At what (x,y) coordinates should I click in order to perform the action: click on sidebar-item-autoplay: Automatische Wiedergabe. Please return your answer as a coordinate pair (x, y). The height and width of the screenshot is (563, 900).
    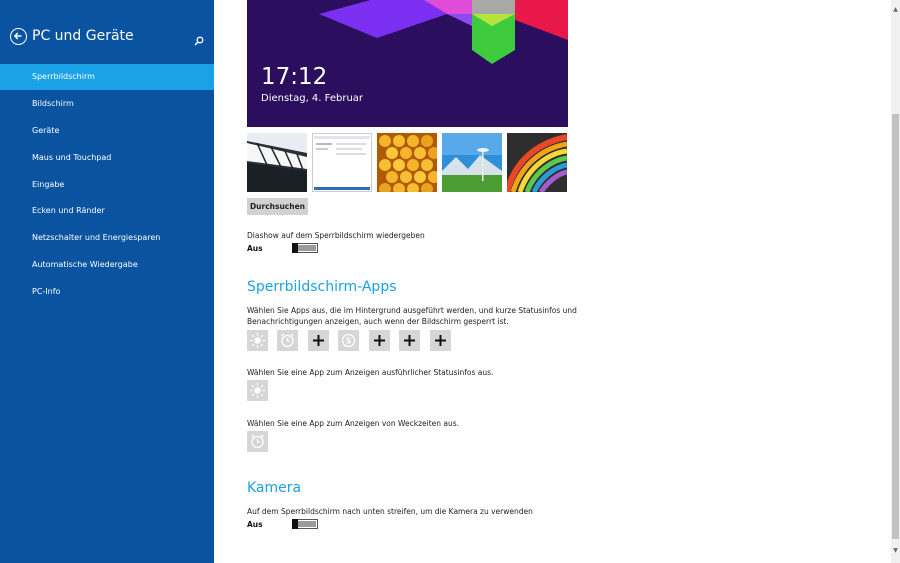
    Looking at the image, I should click on (107, 265).